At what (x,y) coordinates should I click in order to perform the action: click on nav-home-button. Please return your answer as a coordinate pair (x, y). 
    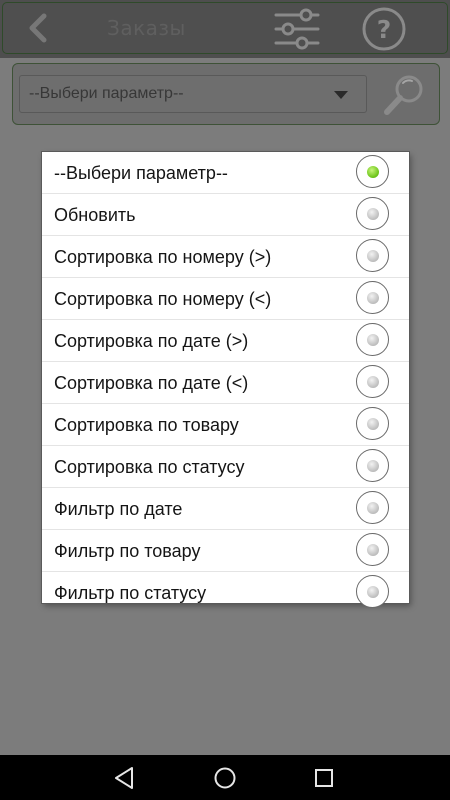
    Looking at the image, I should click on (225, 778).